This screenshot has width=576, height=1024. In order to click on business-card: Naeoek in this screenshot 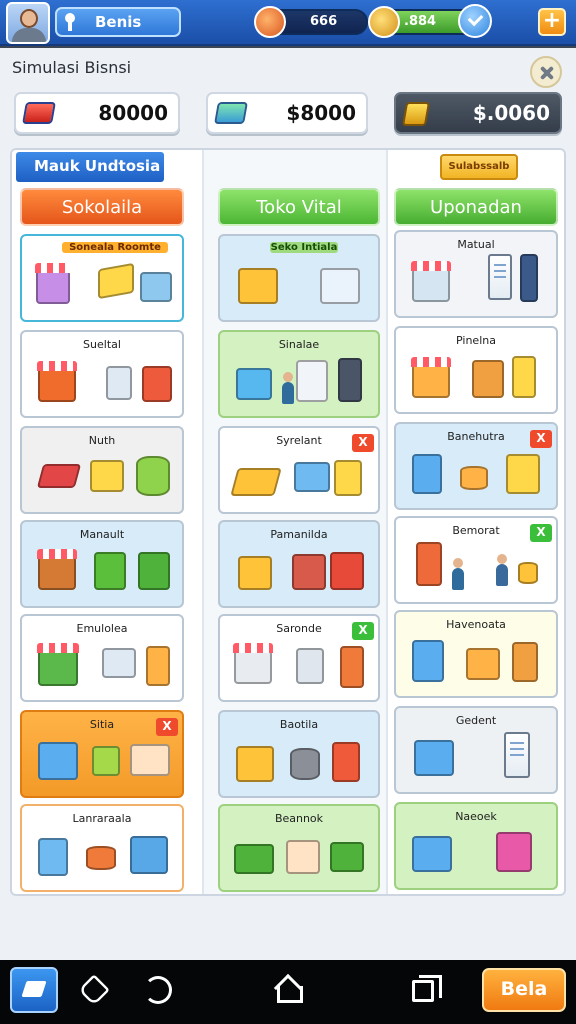, I will do `click(476, 846)`.